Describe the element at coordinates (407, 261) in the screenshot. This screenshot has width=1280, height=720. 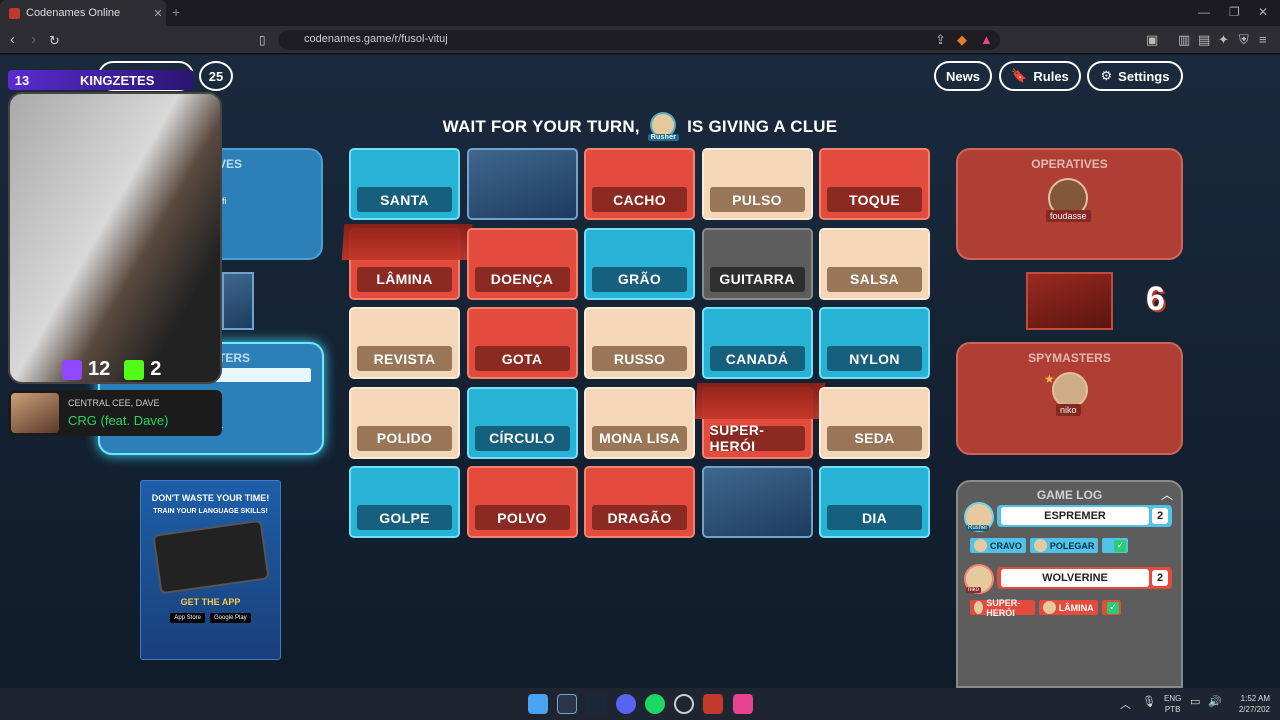
I see `card-l-mina: LÂMINA` at that location.